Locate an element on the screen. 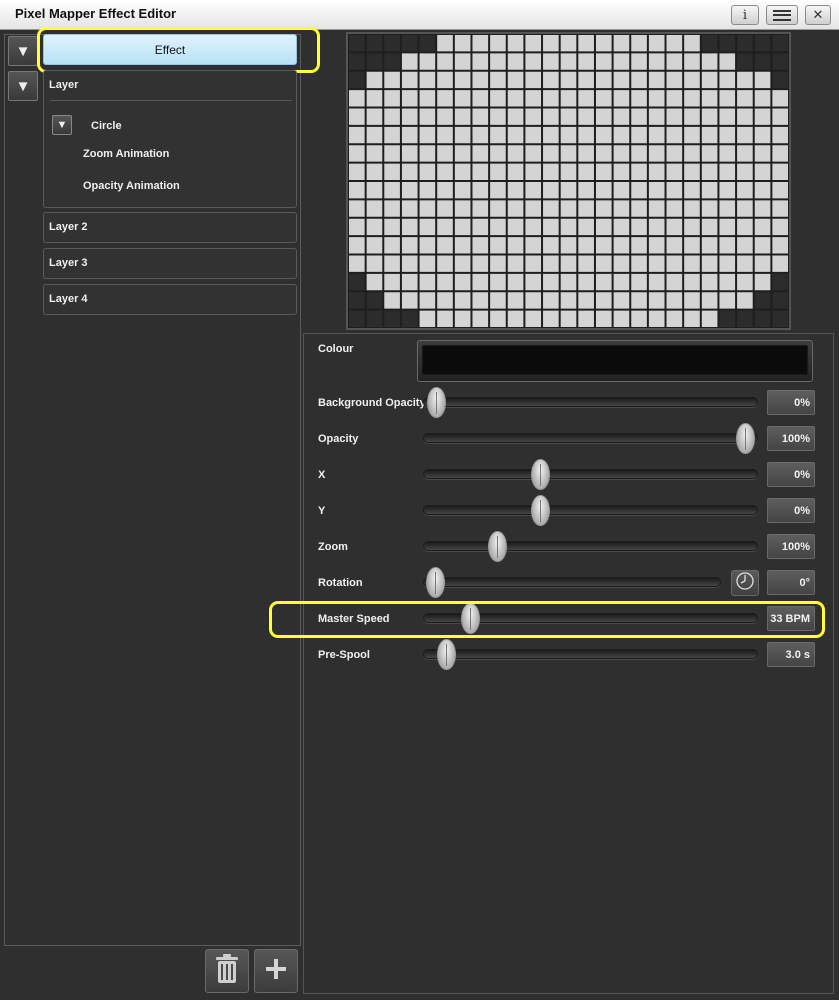  pre-spool-slider is located at coordinates (590, 654).